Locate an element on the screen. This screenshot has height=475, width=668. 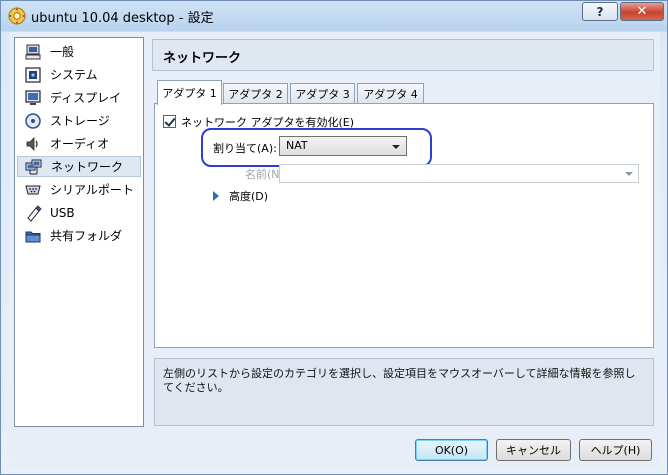
advanced-toggle-label: 高度(D) is located at coordinates (248, 196).